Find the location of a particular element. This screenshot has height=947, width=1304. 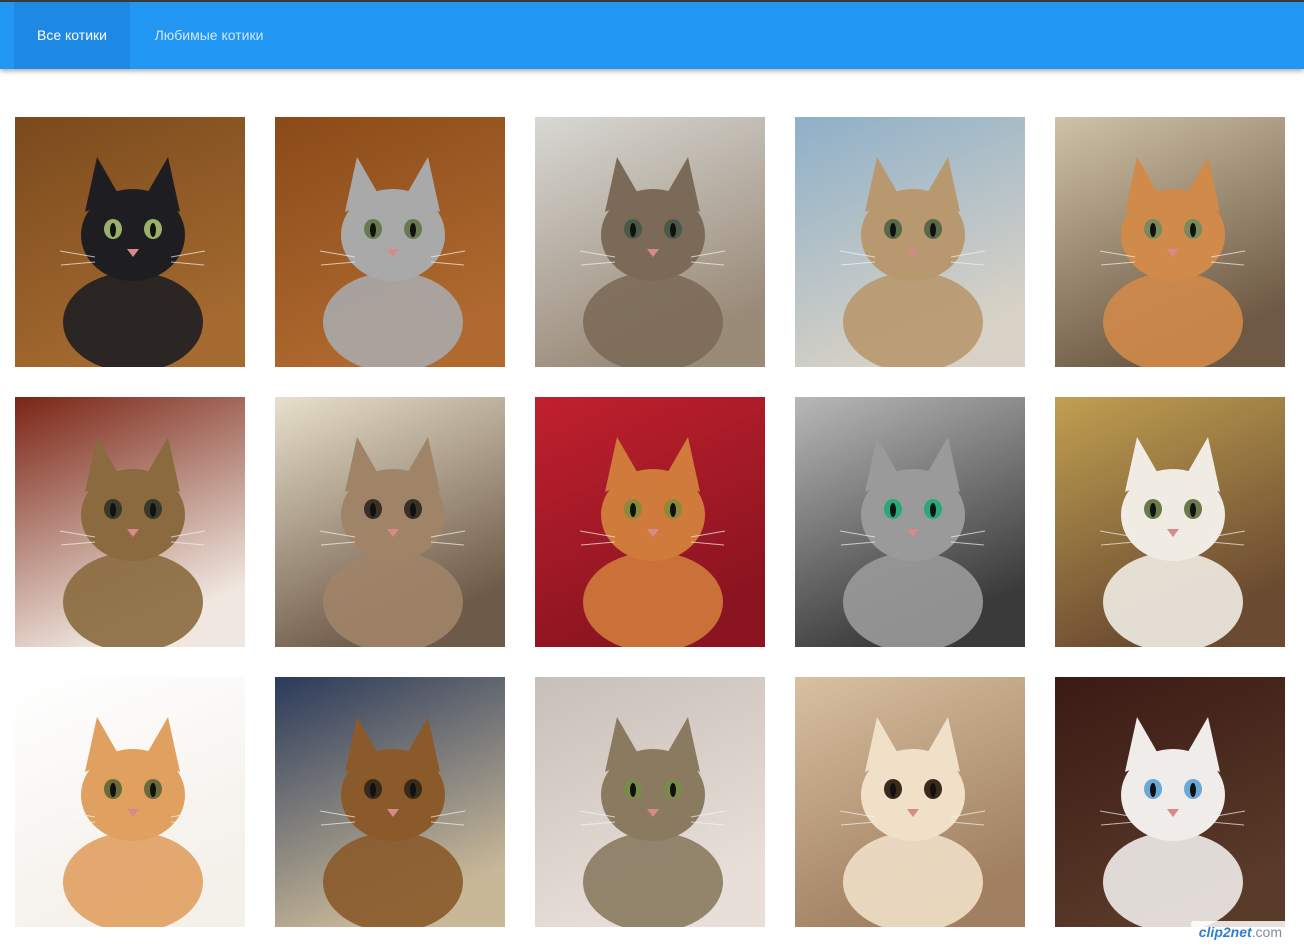

clip2net-watermark: clip2net.com is located at coordinates (1240, 932).